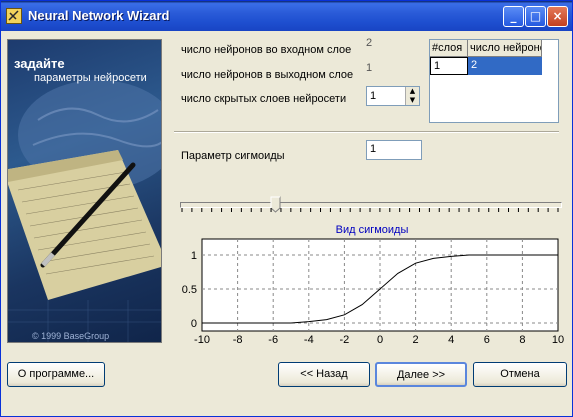 The image size is (573, 417). Describe the element at coordinates (412, 100) in the screenshot. I see `spin-down-arrow-icon: ▼` at that location.